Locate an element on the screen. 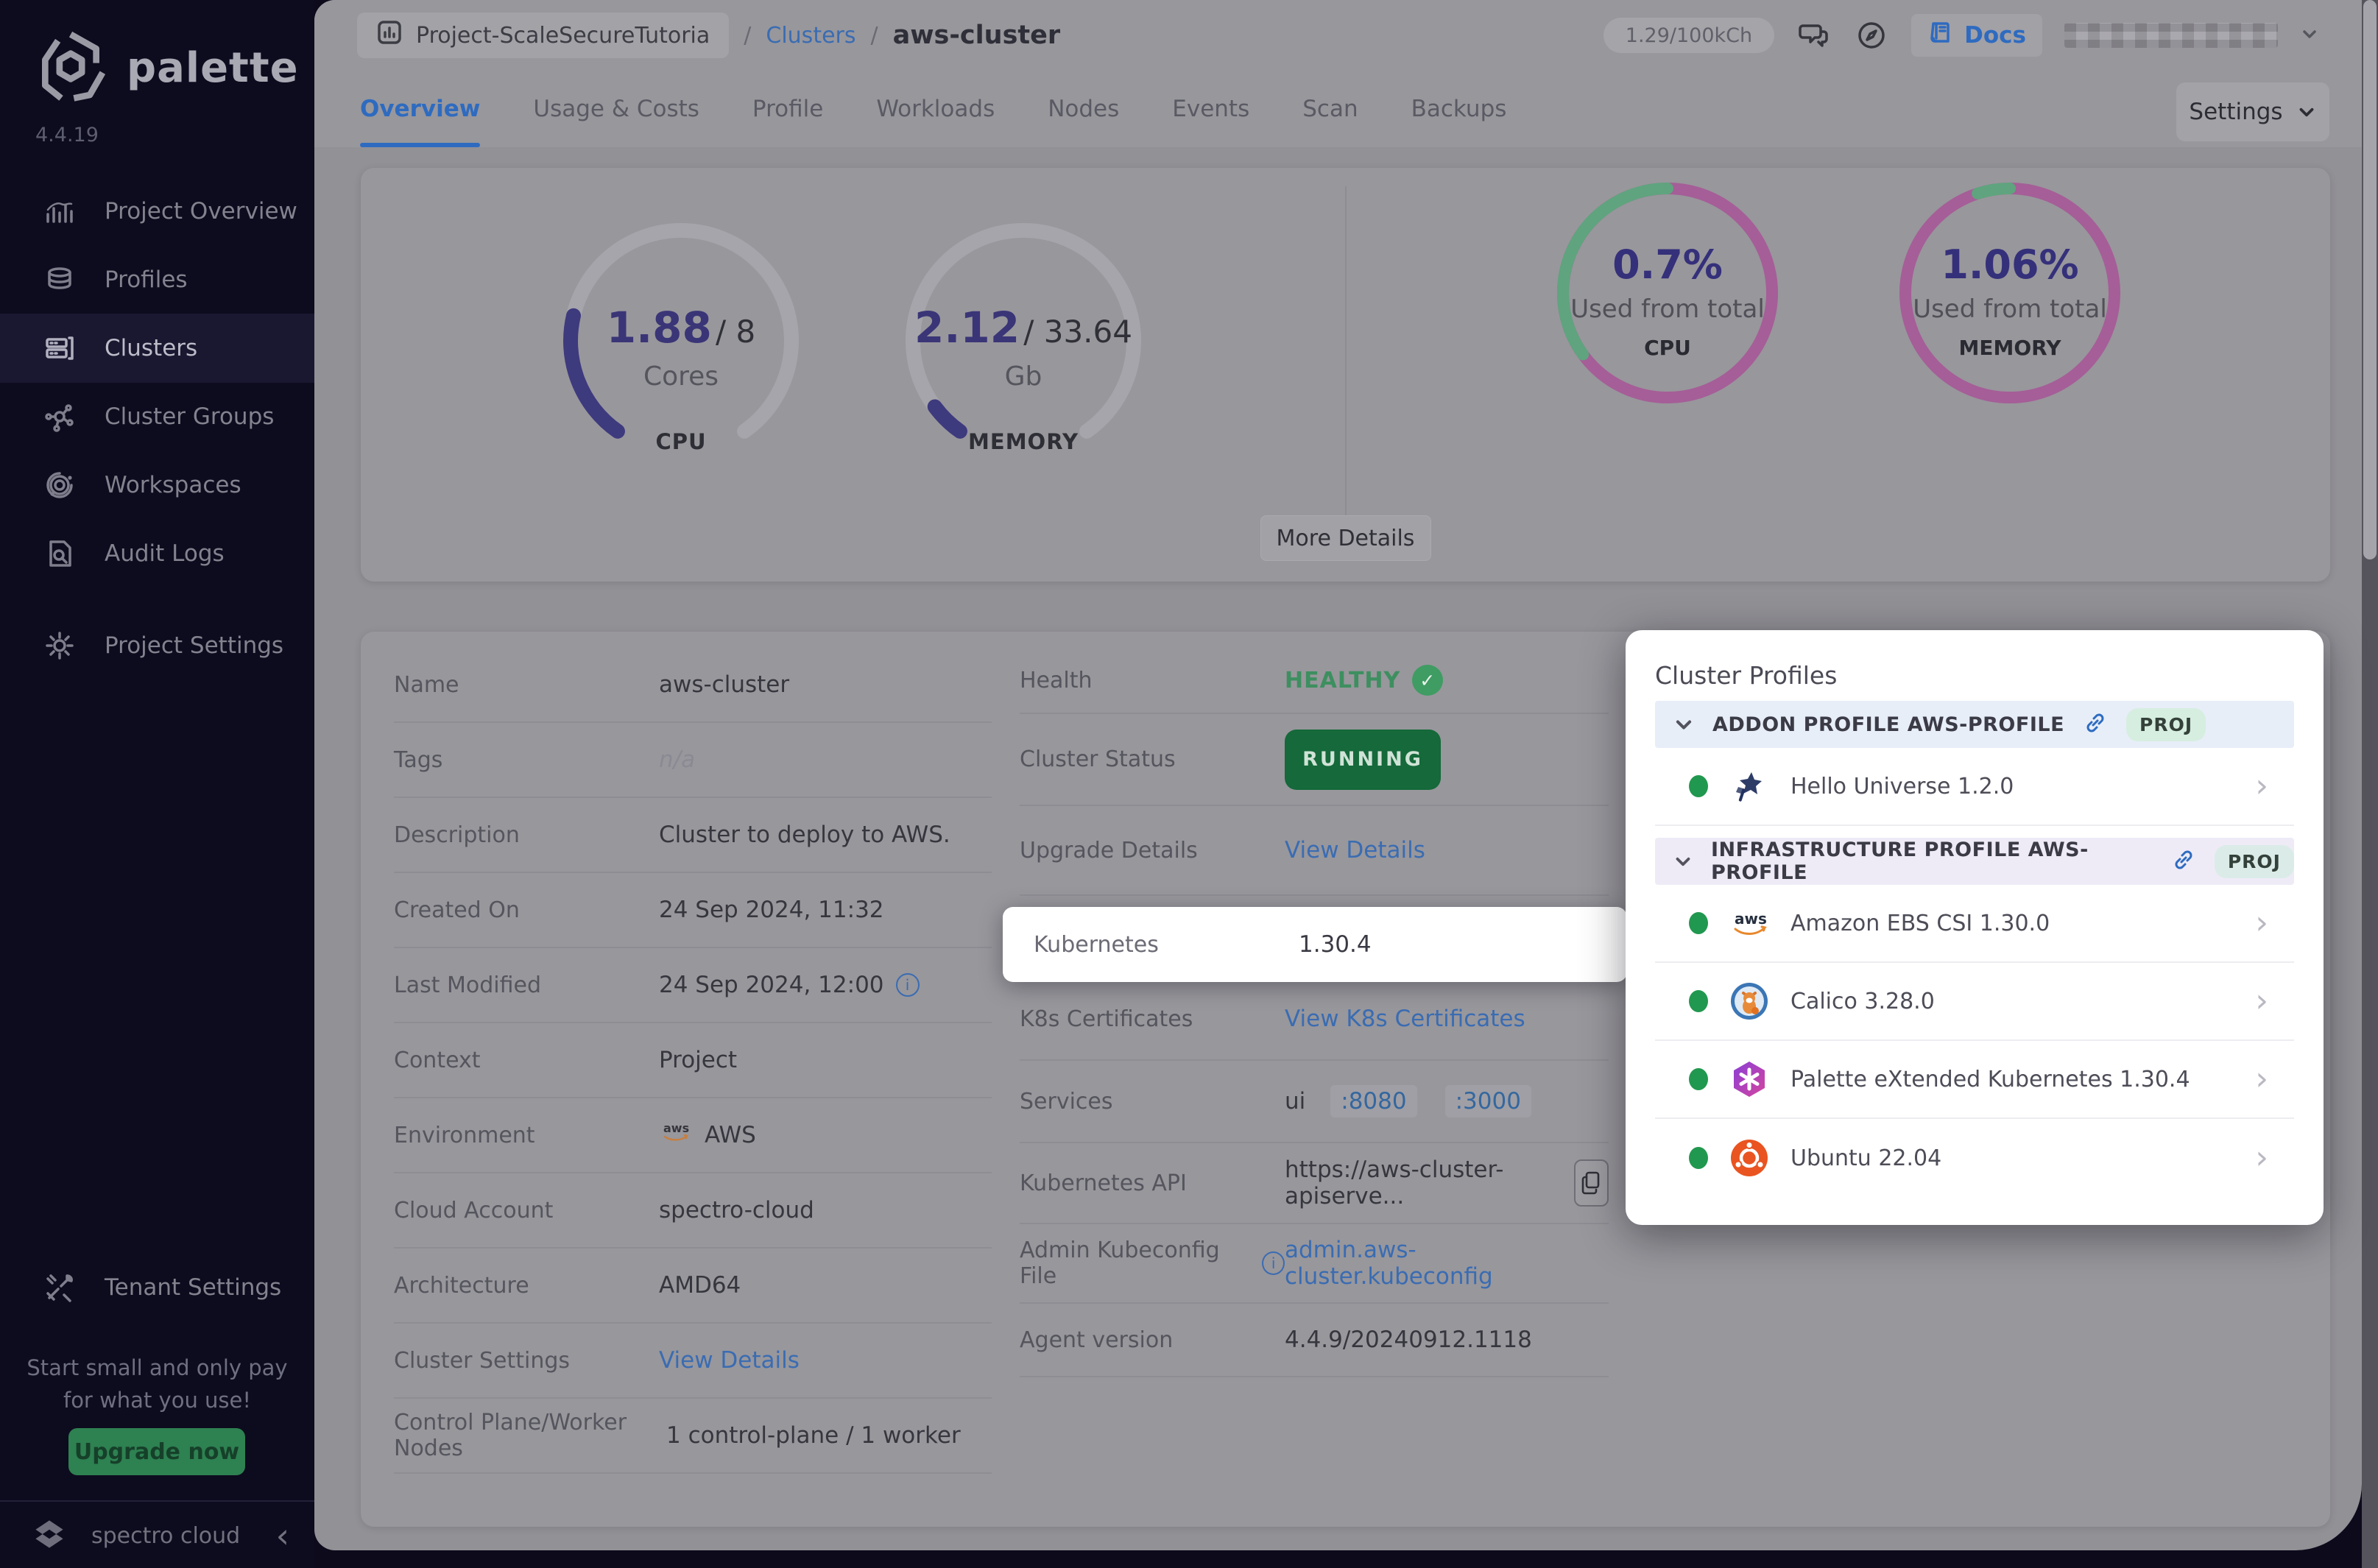  kubernetes-label: Kubernetes is located at coordinates (1096, 944).